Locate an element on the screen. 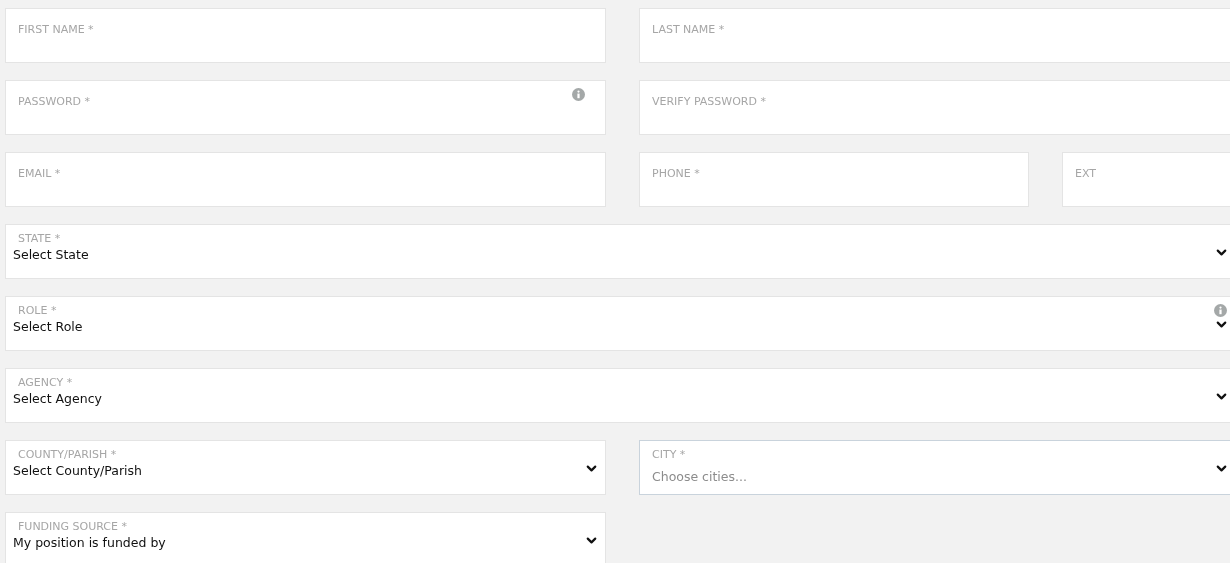  select-value: Select Agency is located at coordinates (57, 399).